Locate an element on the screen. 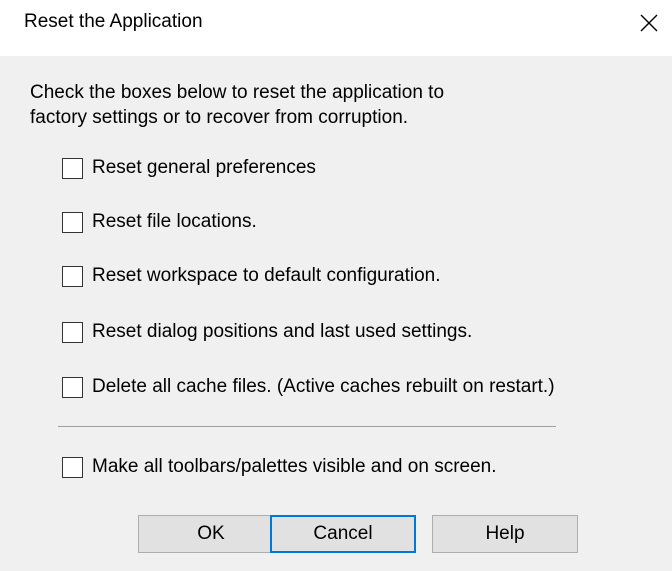 The height and width of the screenshot is (571, 672). option-reset-file-locations: Reset file locations. is located at coordinates (159, 222).